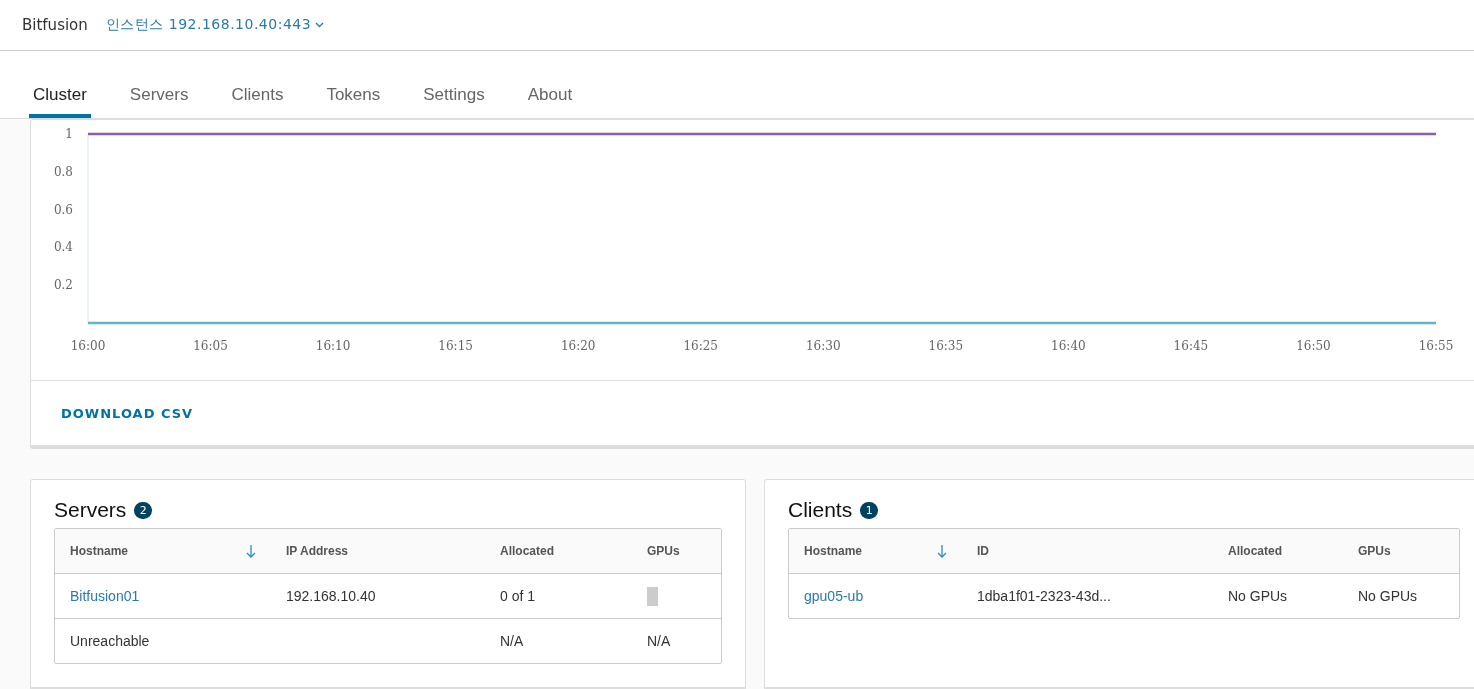 Image resolution: width=1474 pixels, height=689 pixels. What do you see at coordinates (550, 95) in the screenshot?
I see `tab: About` at bounding box center [550, 95].